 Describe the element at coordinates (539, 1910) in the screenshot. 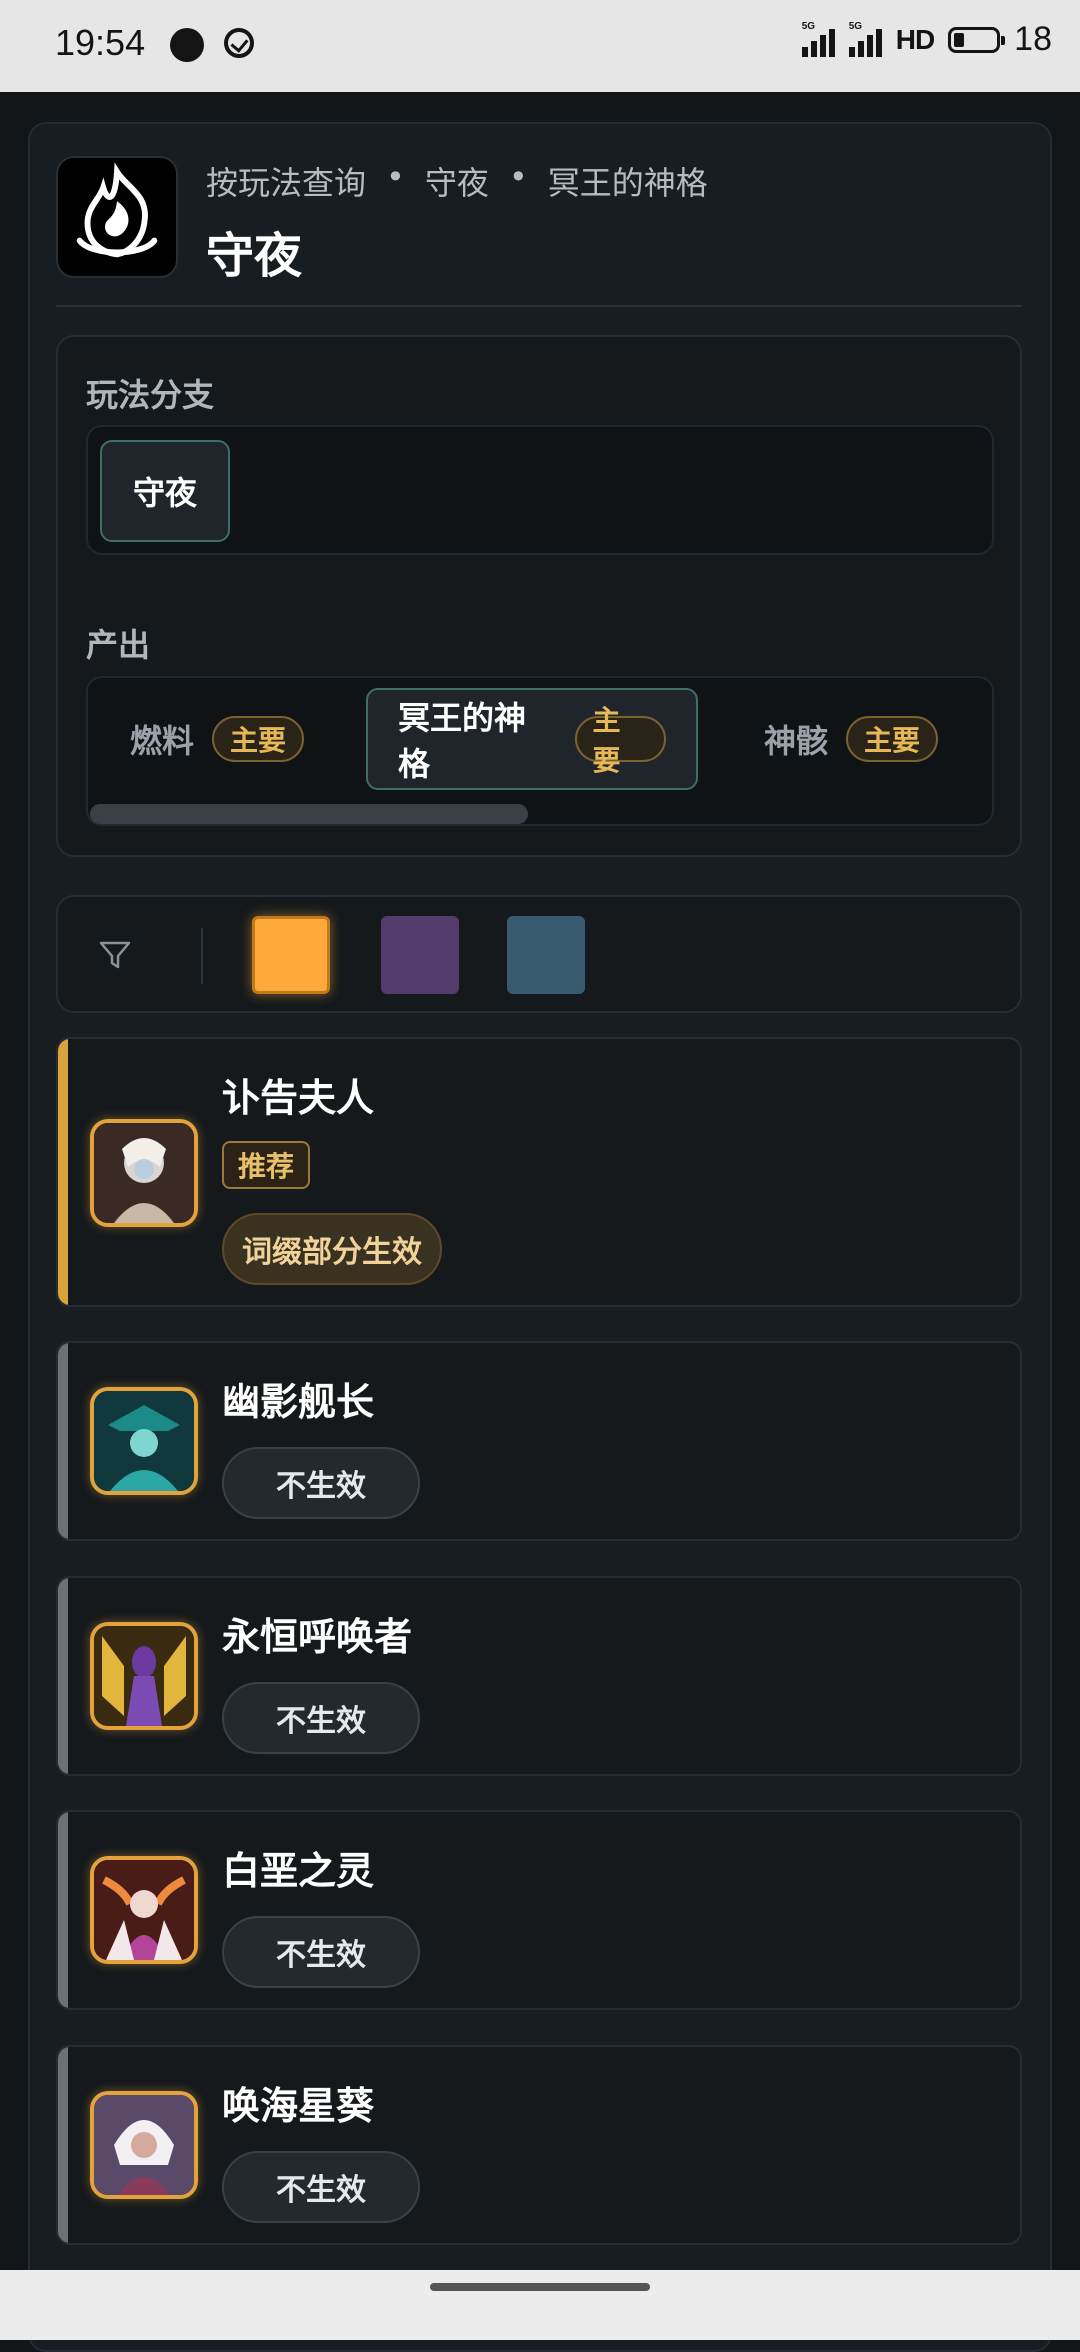

I see `hero-card: 白垩之灵 不生效` at that location.